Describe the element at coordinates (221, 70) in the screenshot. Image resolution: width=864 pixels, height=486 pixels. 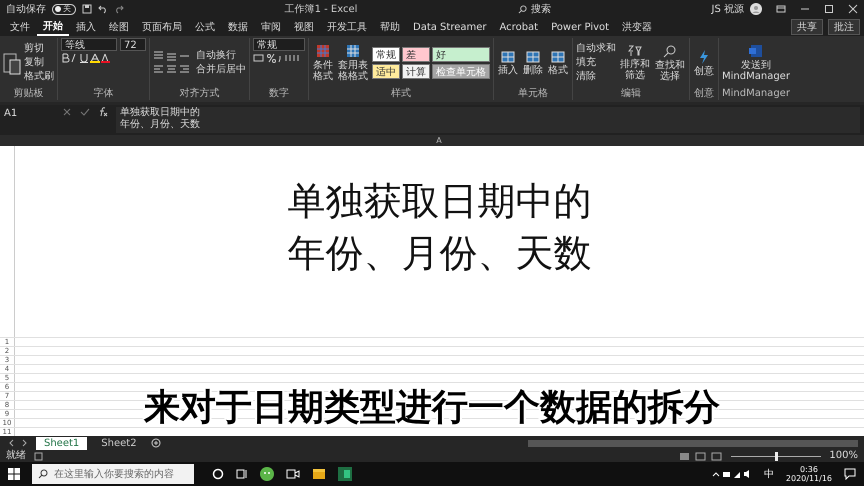
I see `merge-center-button: 合并后居中` at that location.